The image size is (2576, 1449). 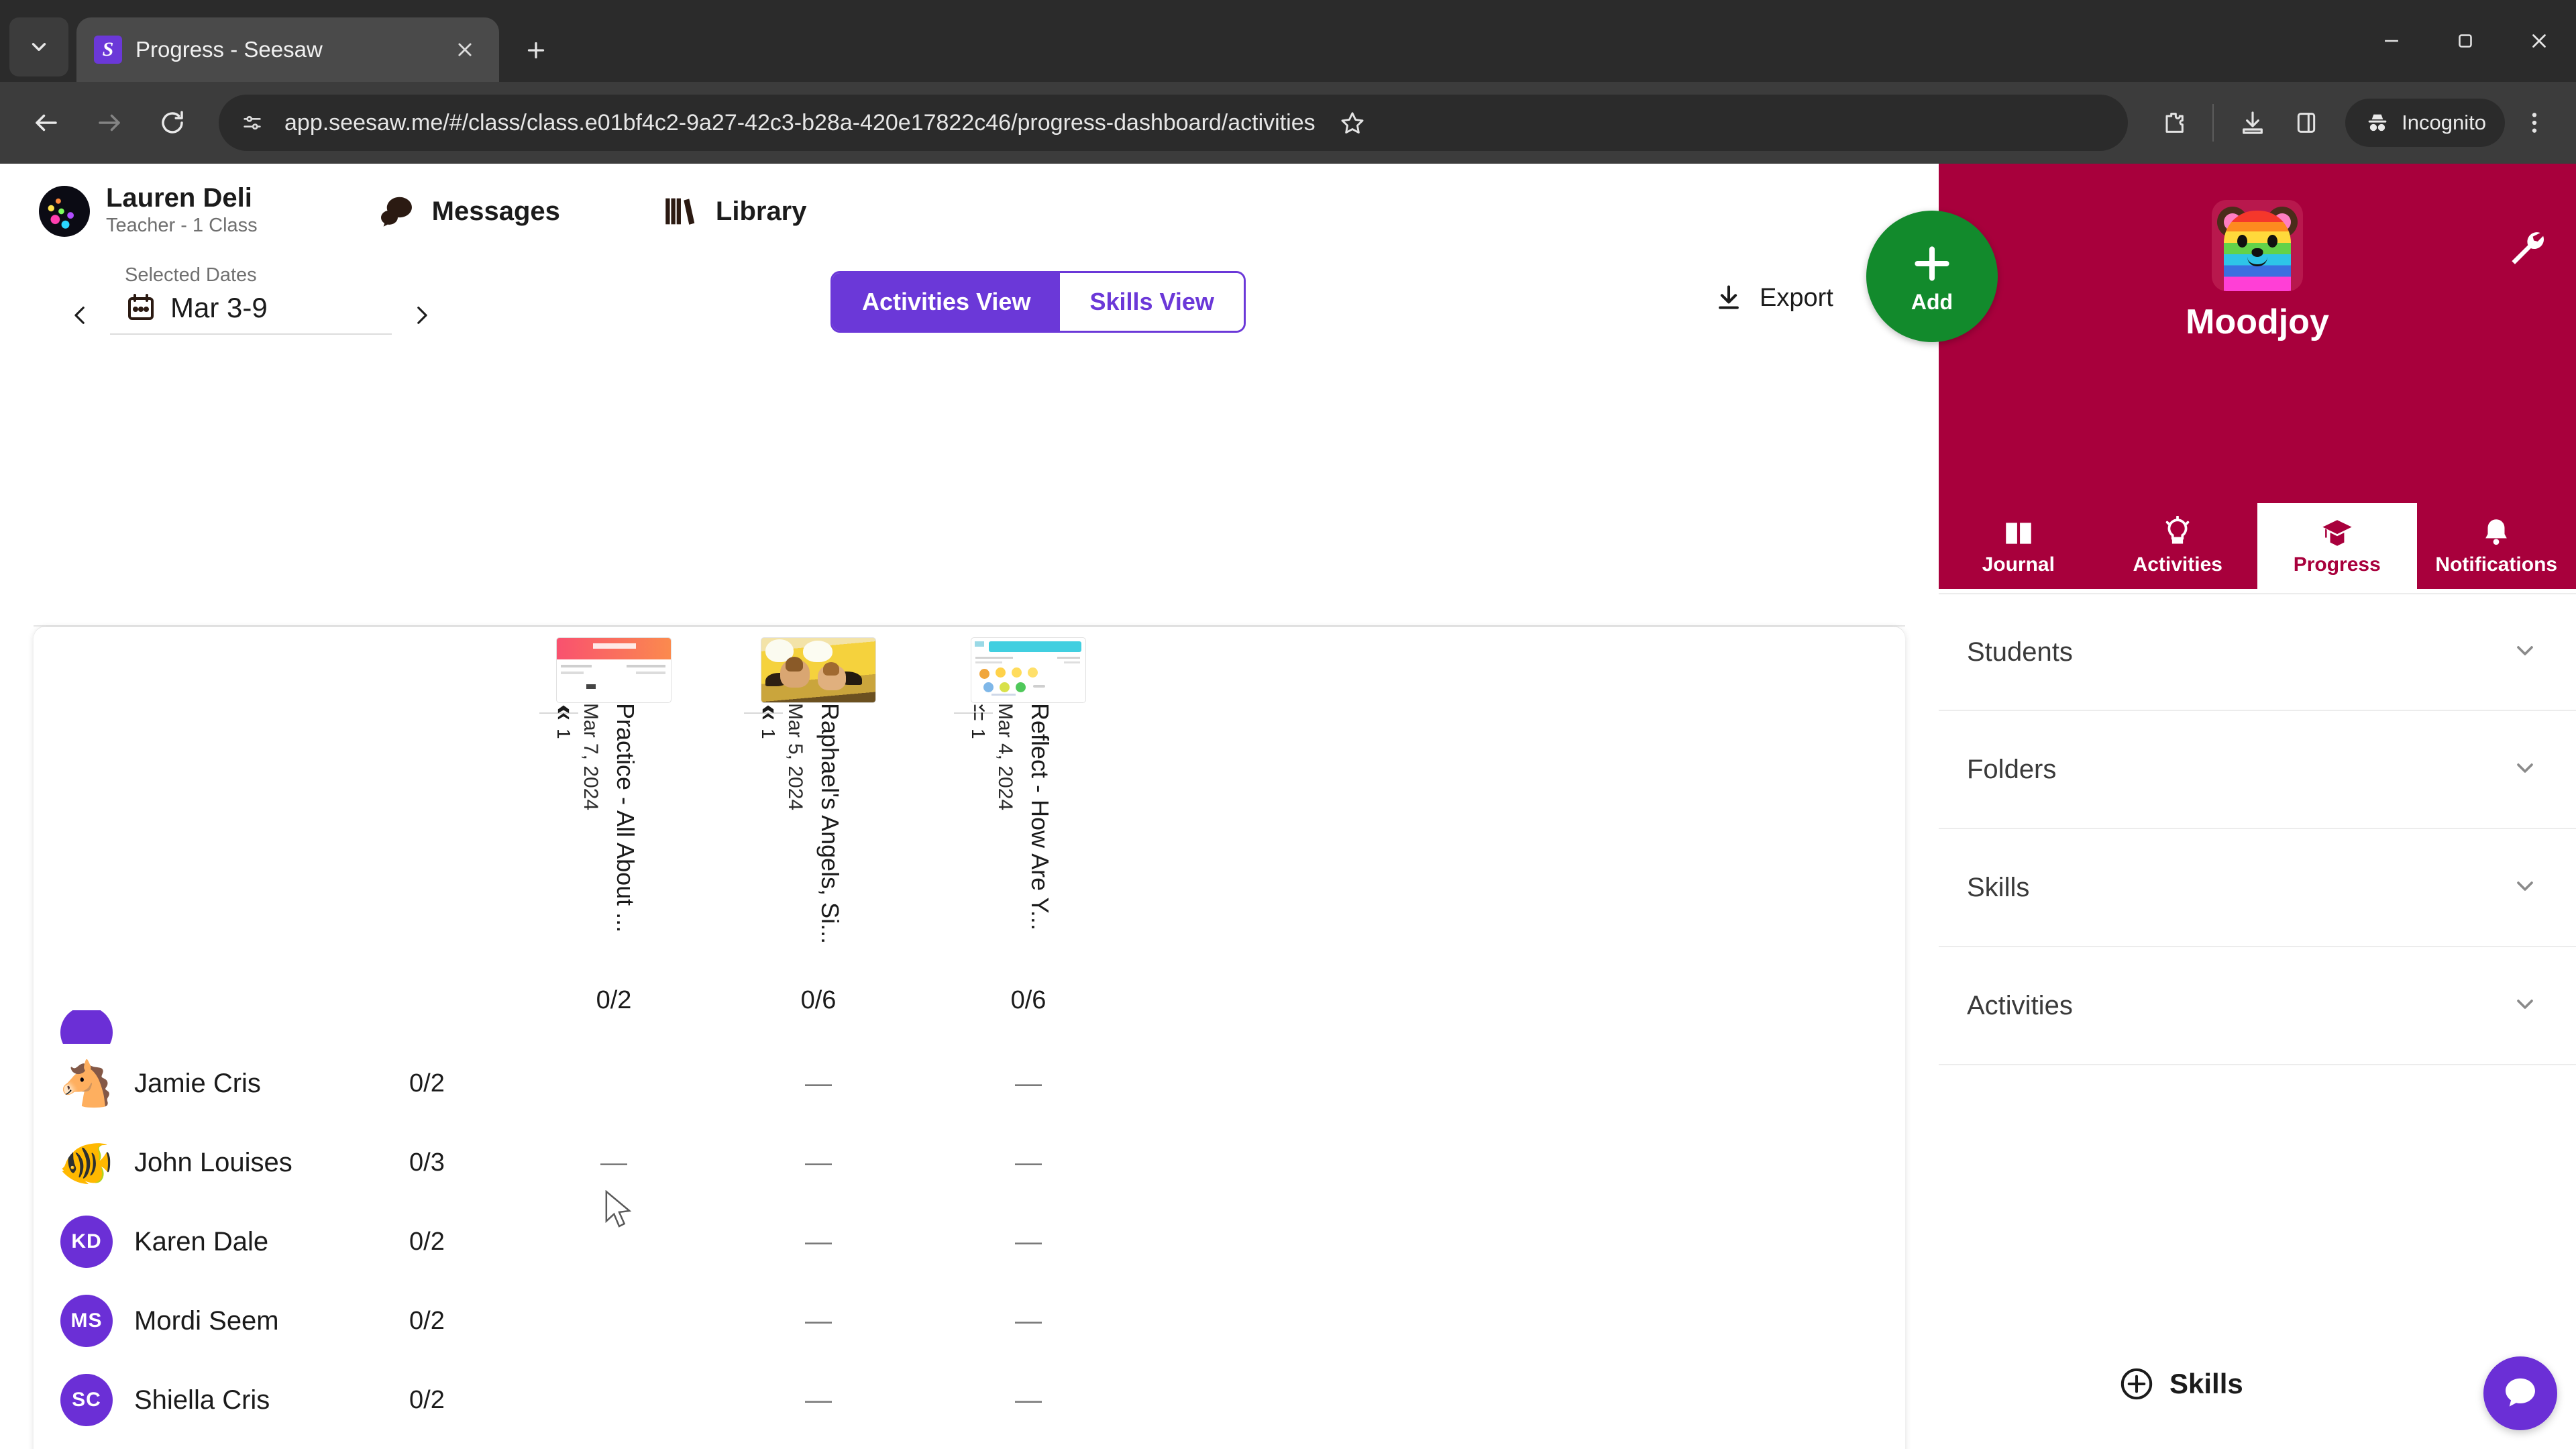 I want to click on avatar: KD, so click(x=86, y=1241).